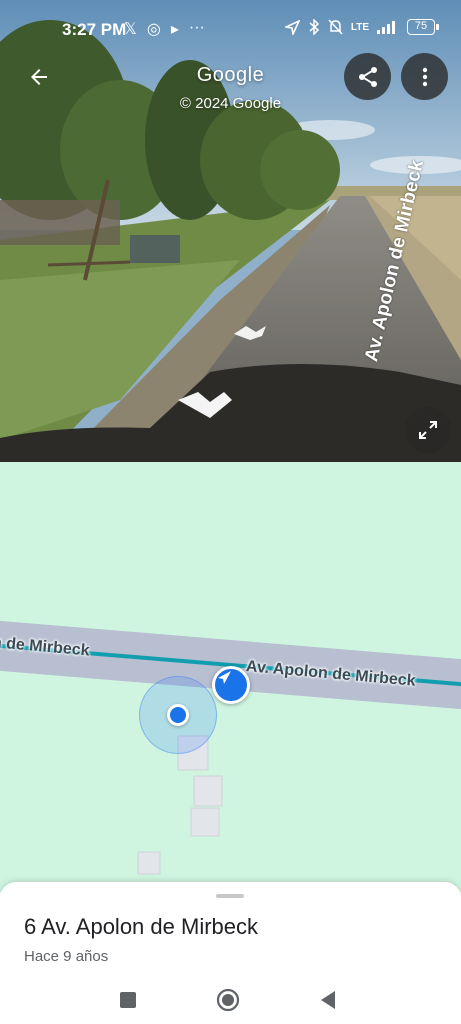 This screenshot has height=1024, width=461. I want to click on system-back-button, so click(328, 1000).